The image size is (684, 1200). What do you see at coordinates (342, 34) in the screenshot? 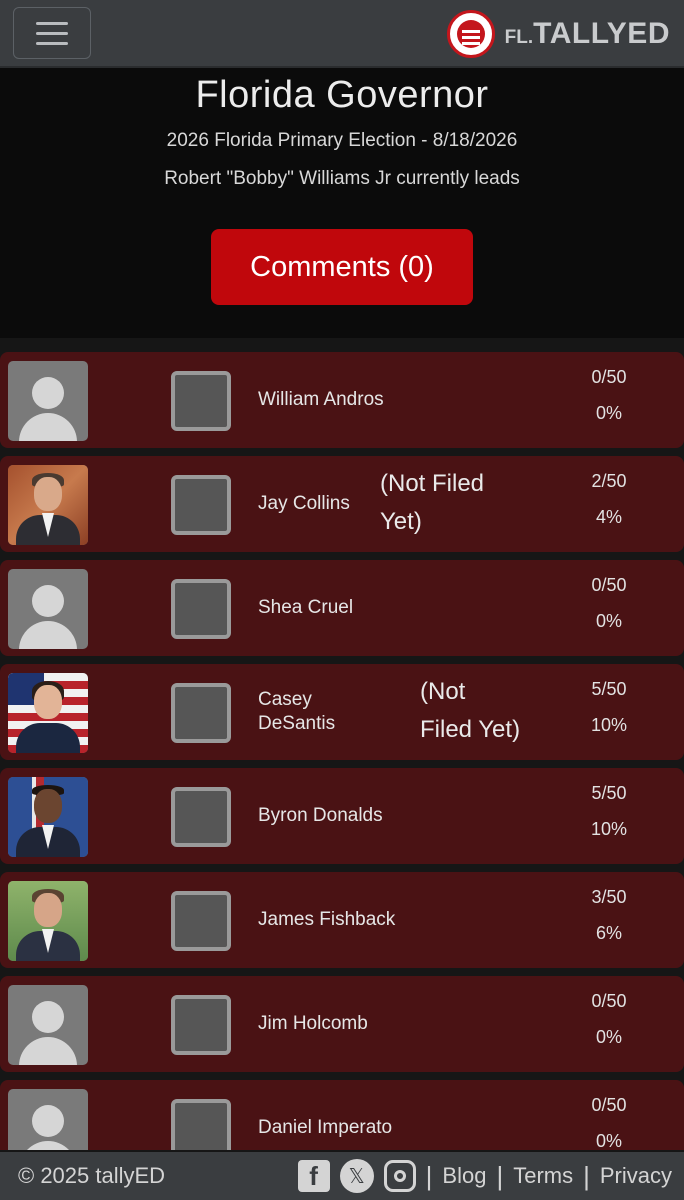
I see `top-navbar: FL.TALLYED` at bounding box center [342, 34].